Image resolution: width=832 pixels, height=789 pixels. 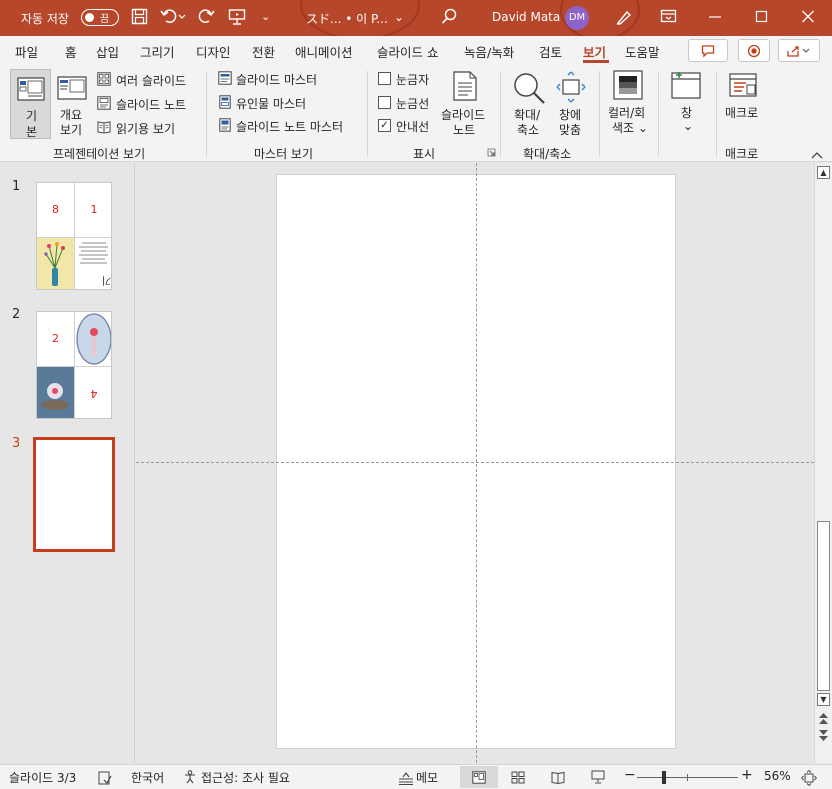 I want to click on ruler-checkbox, so click(x=384, y=78).